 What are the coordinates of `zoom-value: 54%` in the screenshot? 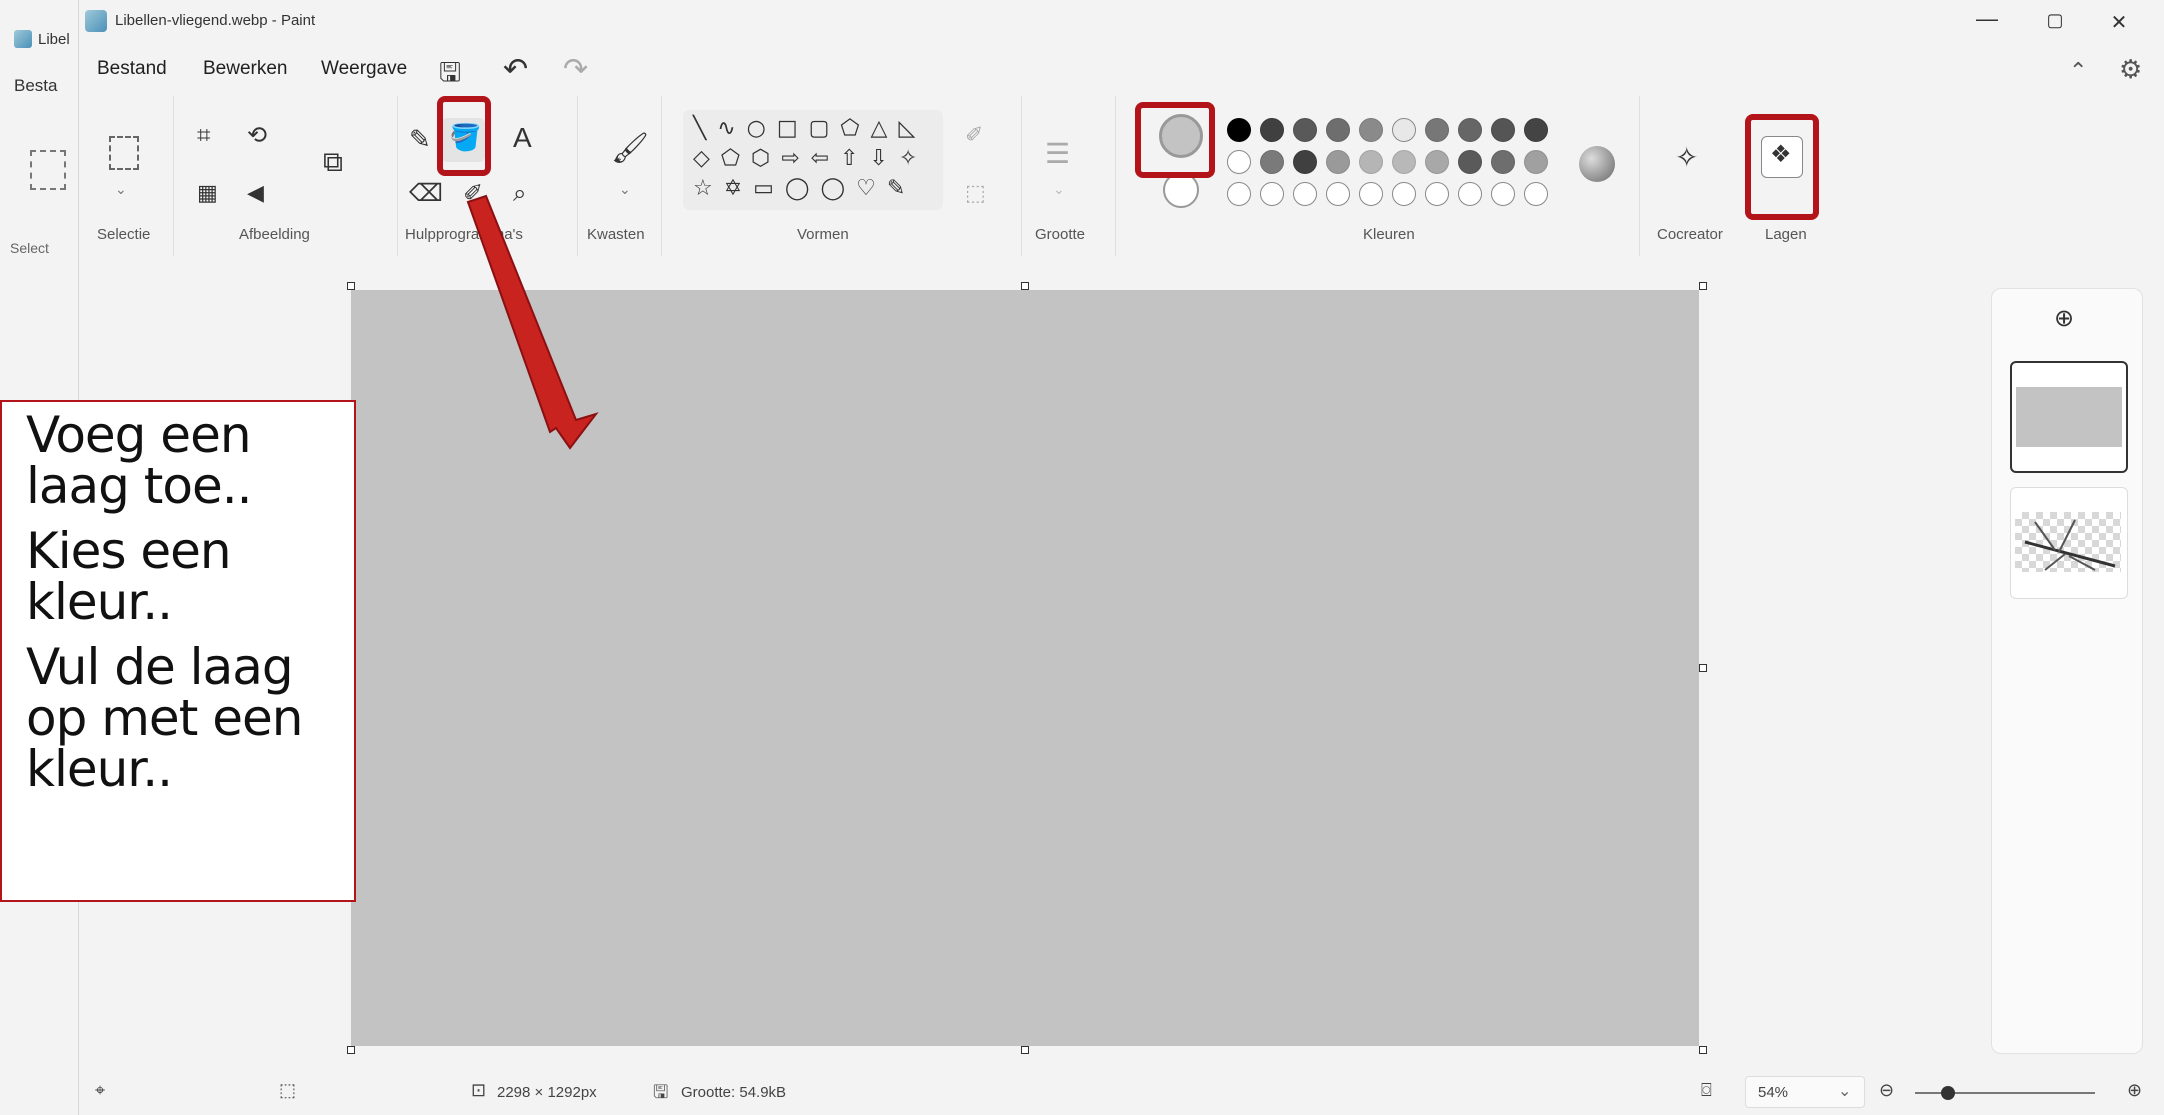 It's located at (1773, 1092).